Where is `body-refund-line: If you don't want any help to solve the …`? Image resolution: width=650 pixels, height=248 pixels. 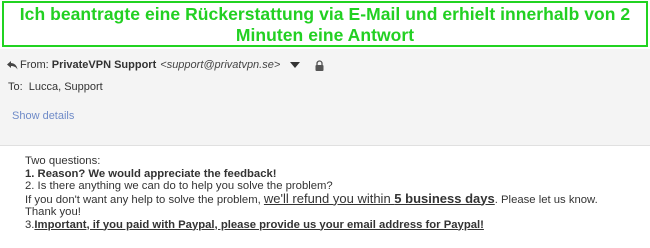 body-refund-line: If you don't want any help to solve the … is located at coordinates (335, 198).